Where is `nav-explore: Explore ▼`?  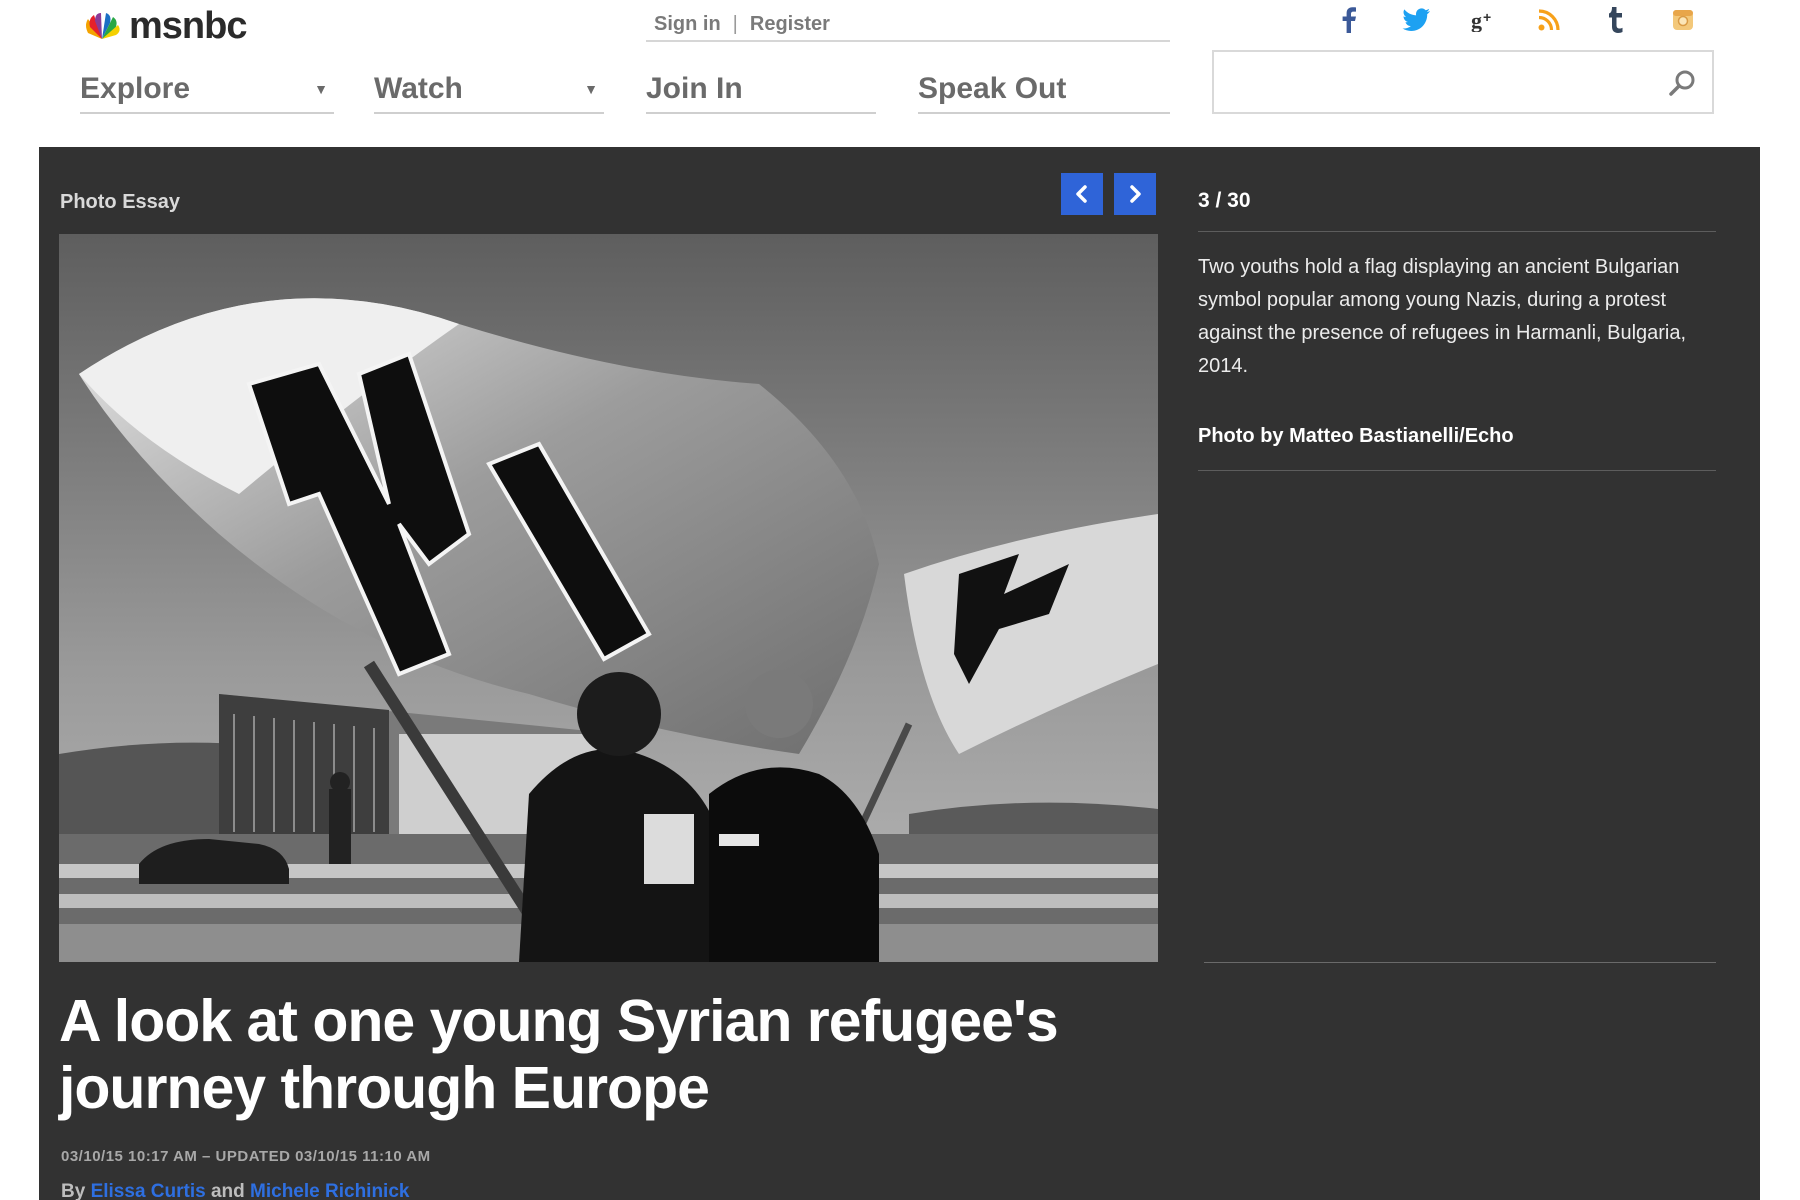
nav-explore: Explore ▼ is located at coordinates (207, 90).